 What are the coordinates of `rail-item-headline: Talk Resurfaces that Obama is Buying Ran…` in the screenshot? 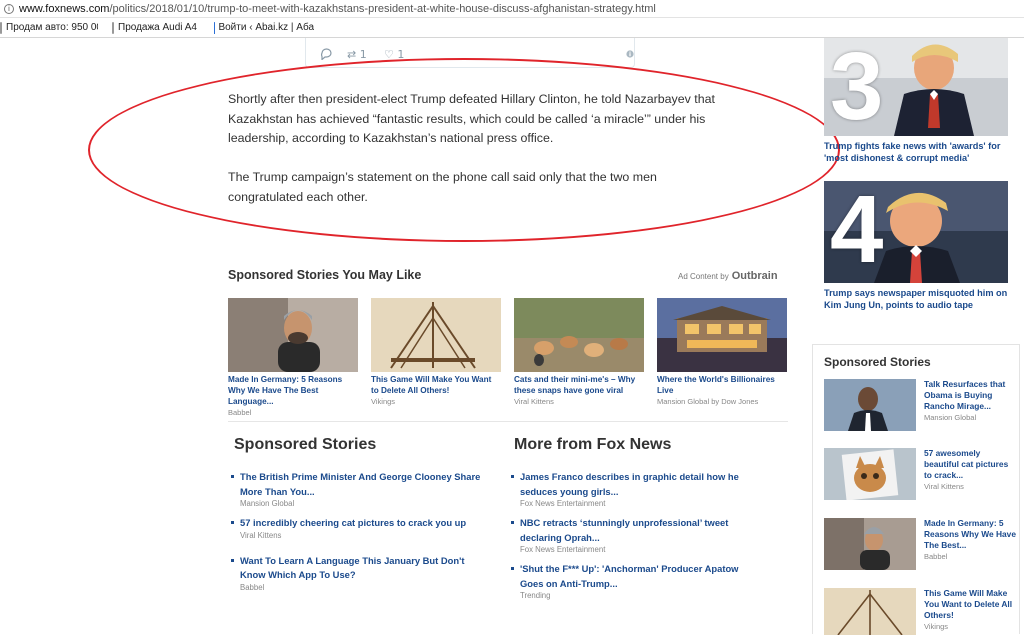 It's located at (964, 395).